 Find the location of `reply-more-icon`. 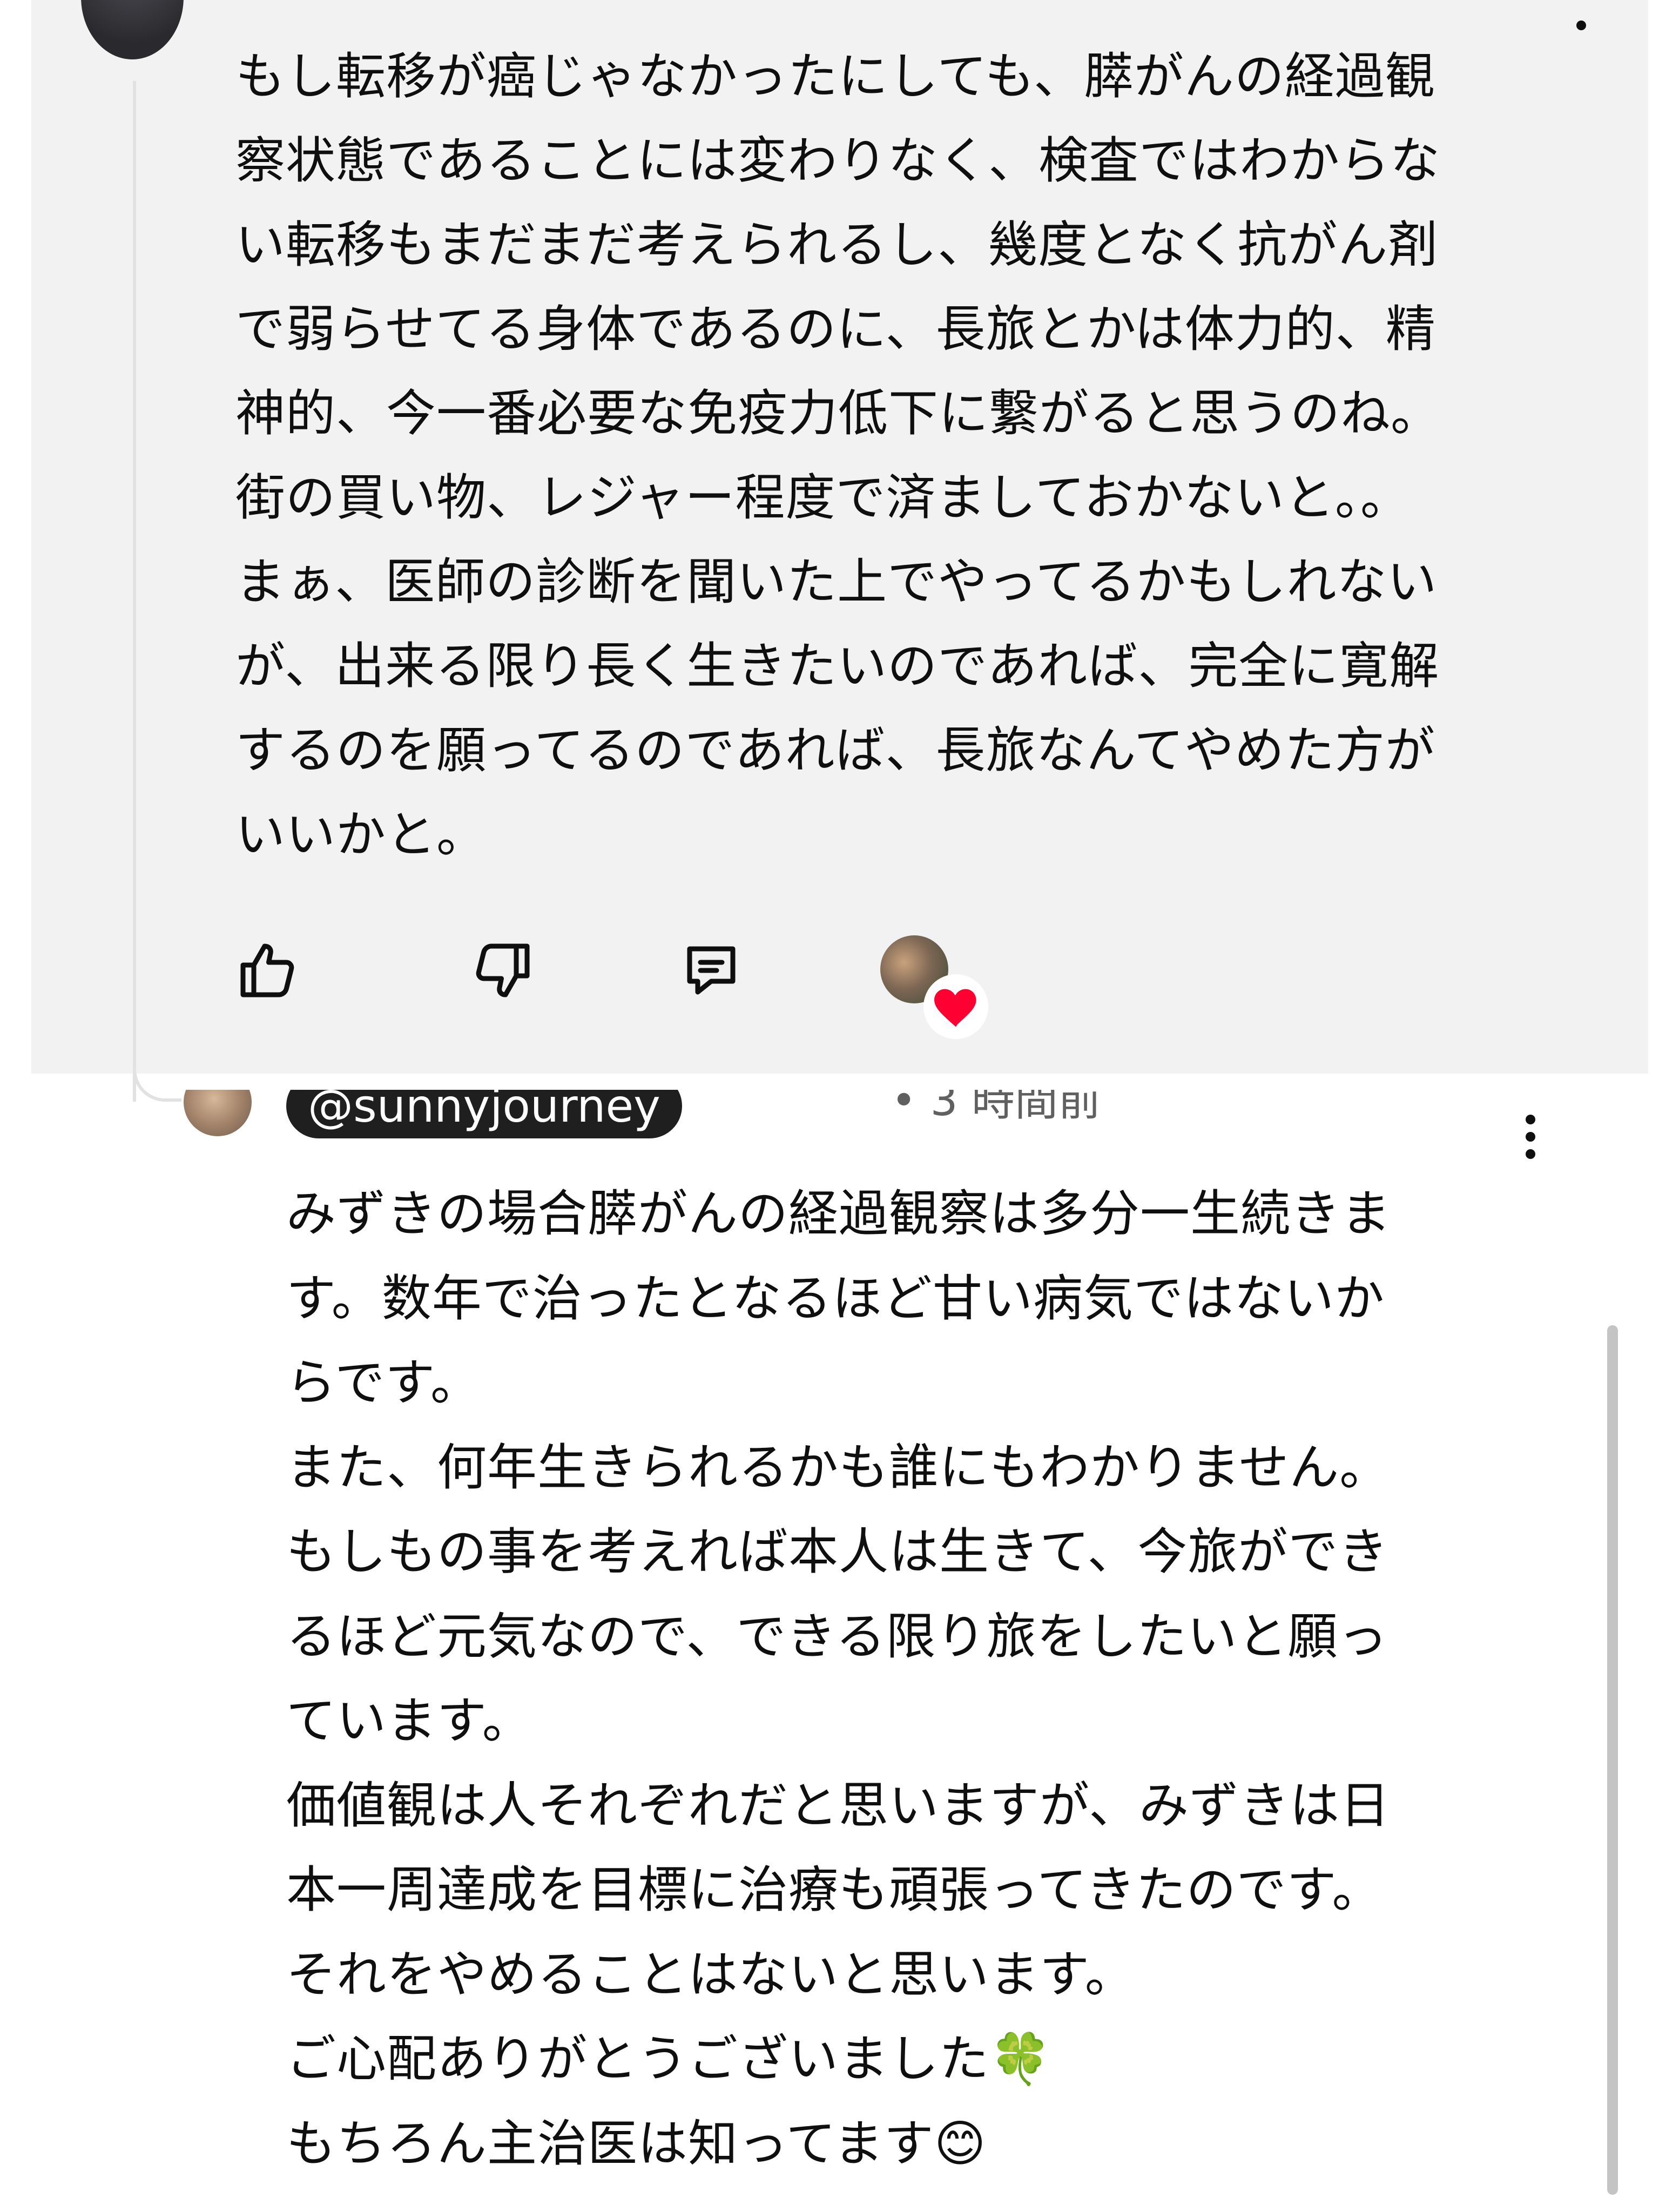

reply-more-icon is located at coordinates (1530, 1137).